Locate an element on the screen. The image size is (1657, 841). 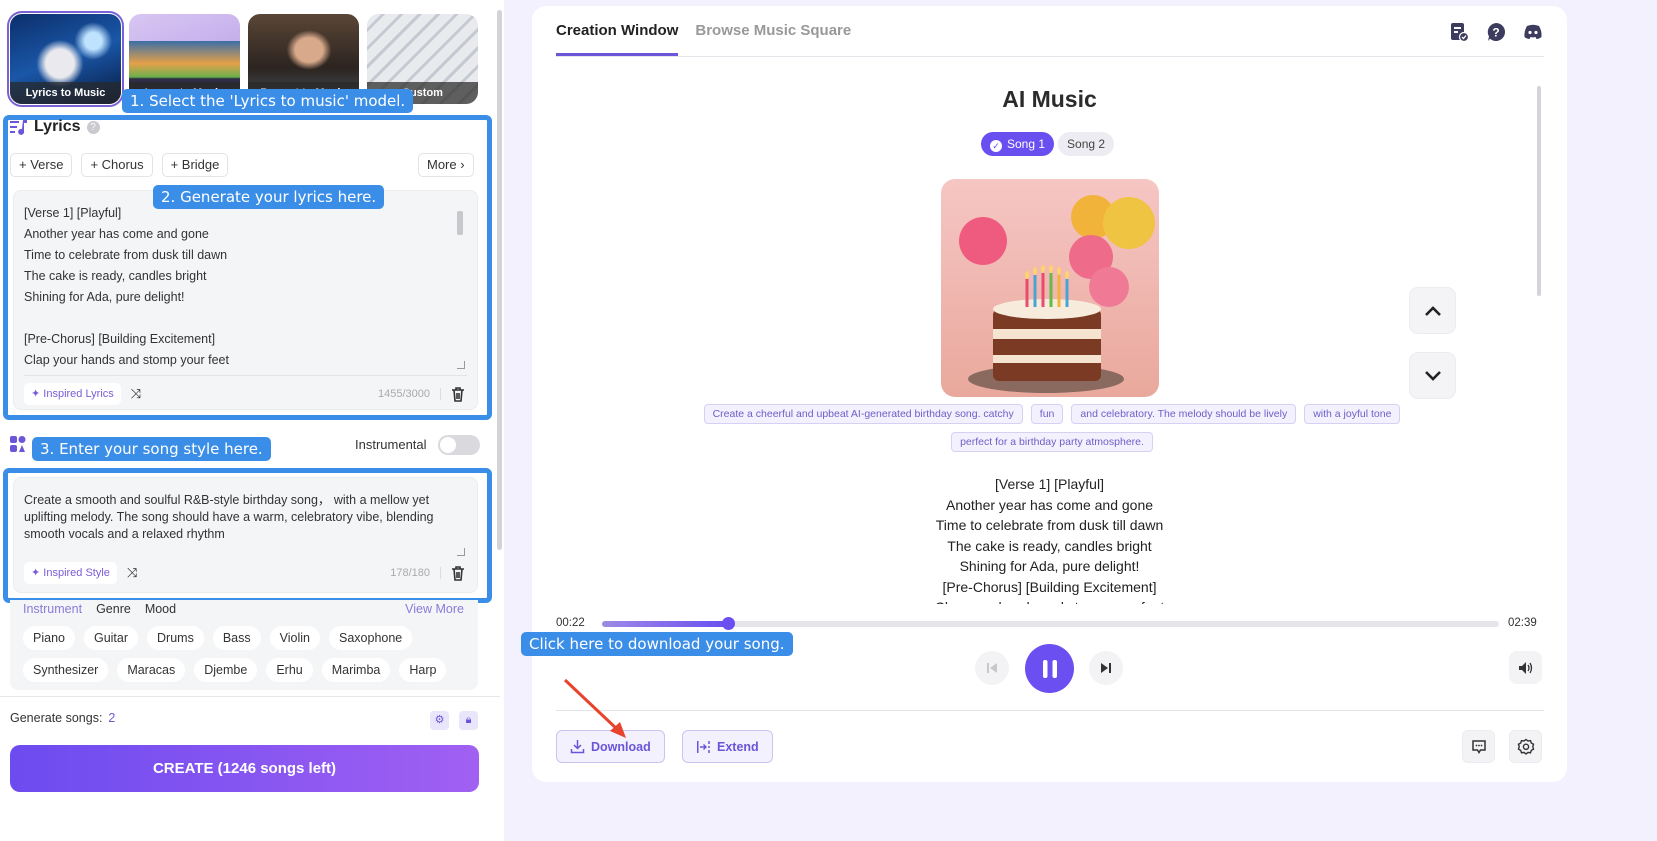
discord-icon is located at coordinates (1533, 32).